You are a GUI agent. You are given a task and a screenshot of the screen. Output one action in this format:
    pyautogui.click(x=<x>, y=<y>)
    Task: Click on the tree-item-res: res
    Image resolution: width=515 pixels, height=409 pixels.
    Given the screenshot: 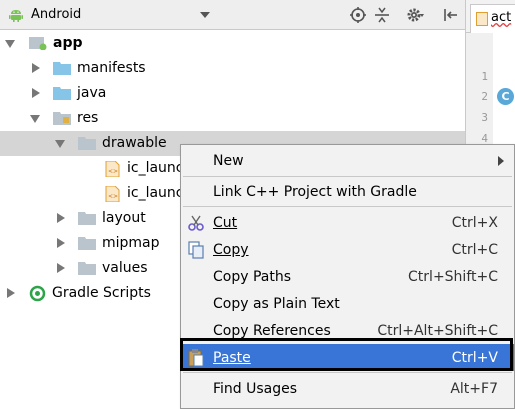 What is the action you would take?
    pyautogui.click(x=232, y=118)
    